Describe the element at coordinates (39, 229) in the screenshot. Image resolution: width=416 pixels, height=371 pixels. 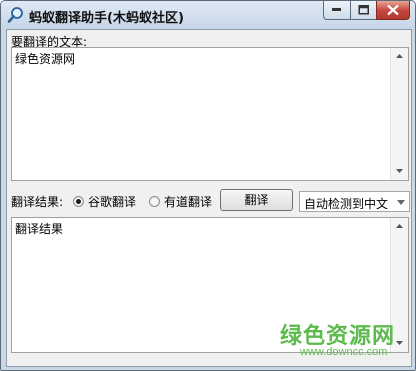
I see `result-text: 翻译结果` at that location.